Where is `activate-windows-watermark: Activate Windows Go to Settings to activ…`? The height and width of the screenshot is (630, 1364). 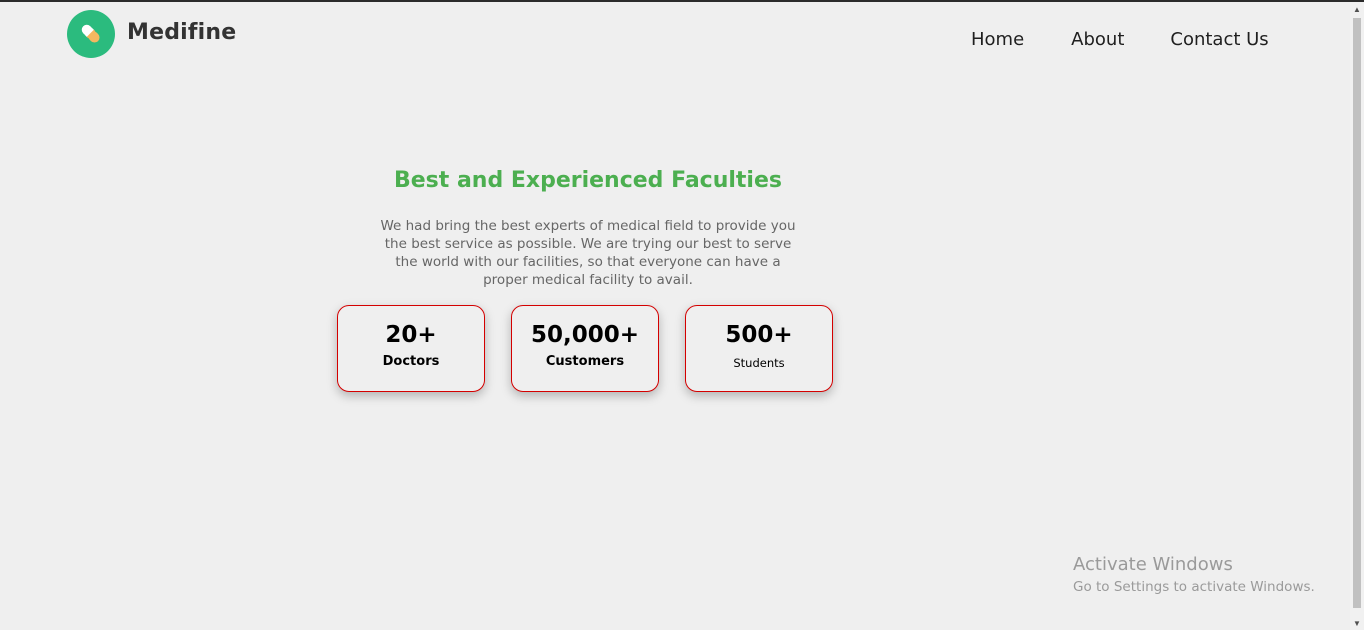 activate-windows-watermark: Activate Windows Go to Settings to activ… is located at coordinates (1194, 574).